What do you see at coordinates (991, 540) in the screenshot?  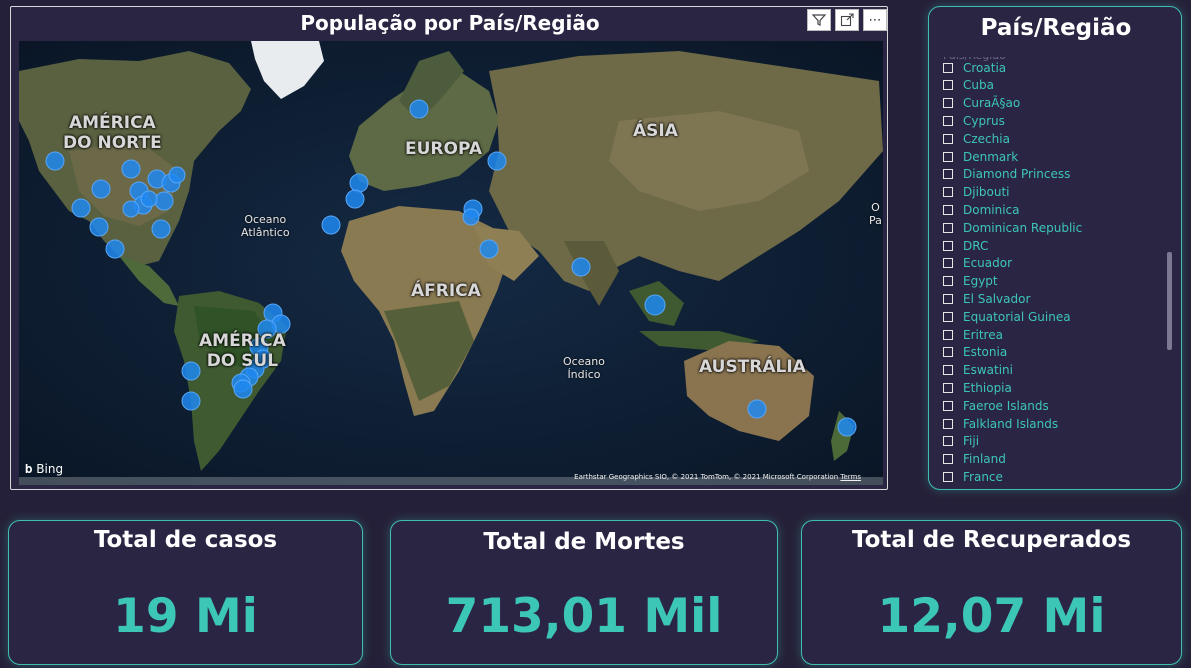 I see `kpi-title: Total de Recuperados` at bounding box center [991, 540].